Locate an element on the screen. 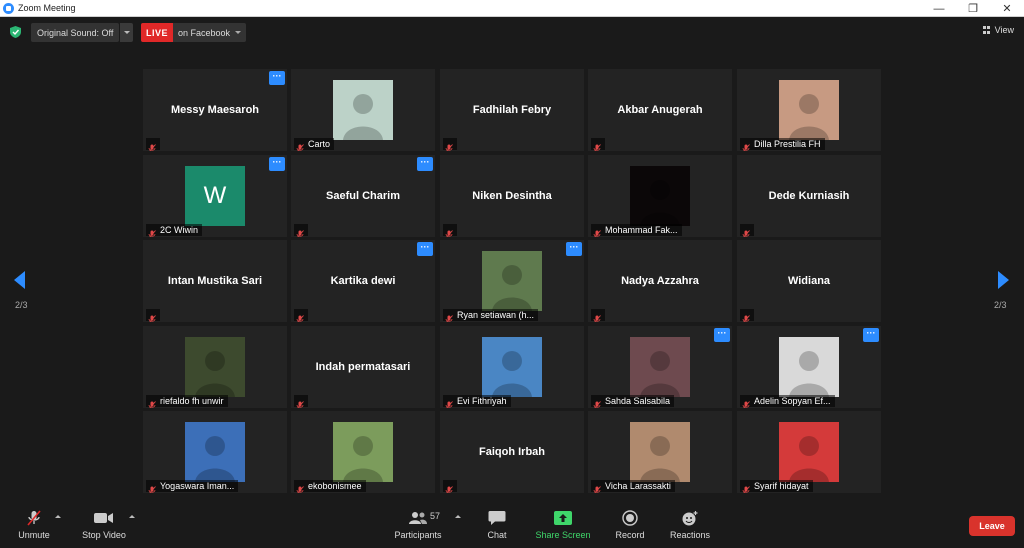  participant-tile: Kartika dewi ··· is located at coordinates (363, 281).